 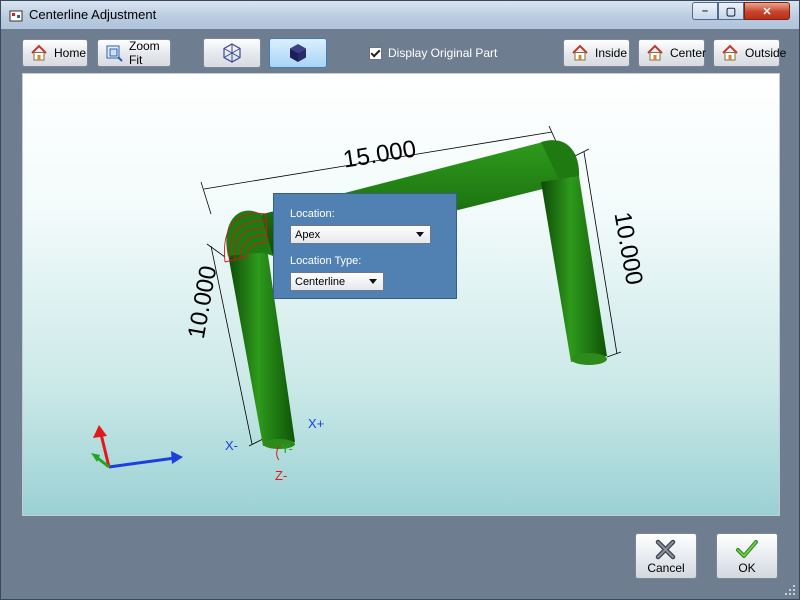 I want to click on wireframe-view-button, so click(x=232, y=53).